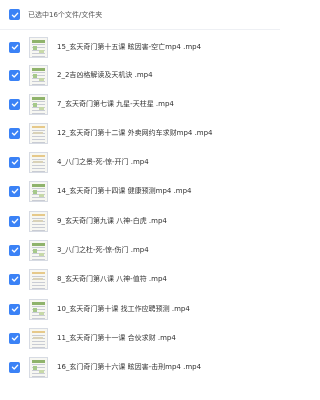 This screenshot has width=320, height=400. I want to click on file-row: 4_八门之景-死-惊-开门 .mp4, so click(140, 162).